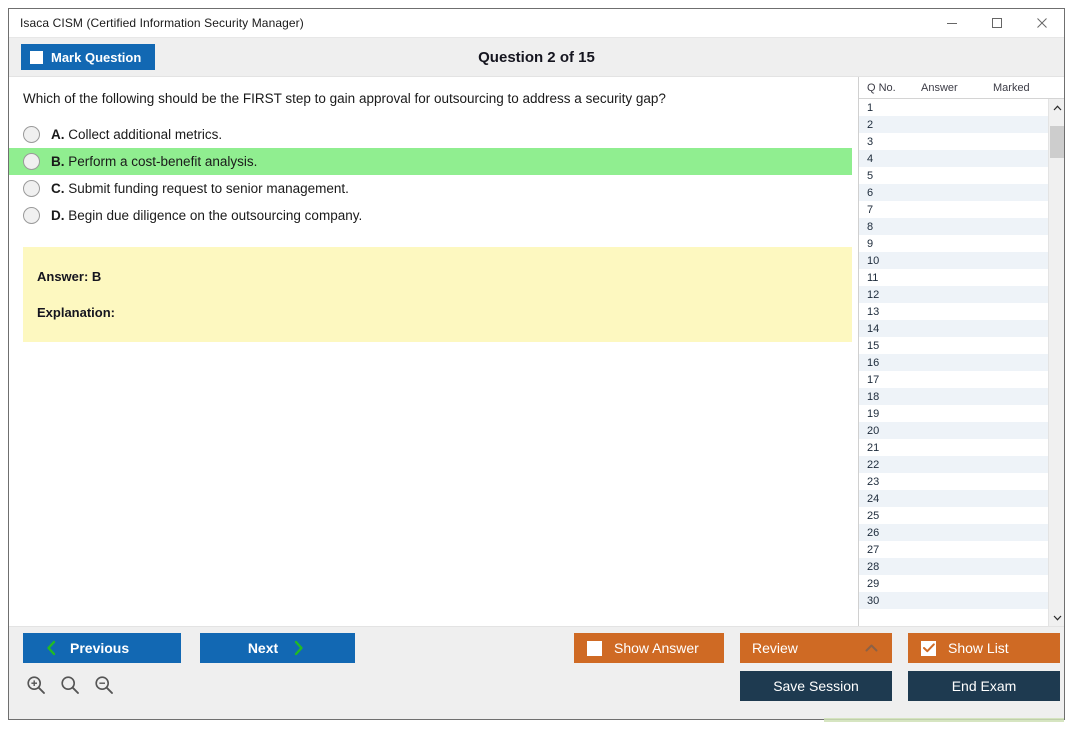 The image size is (1075, 735). Describe the element at coordinates (951, 23) in the screenshot. I see `minimize-button` at that location.